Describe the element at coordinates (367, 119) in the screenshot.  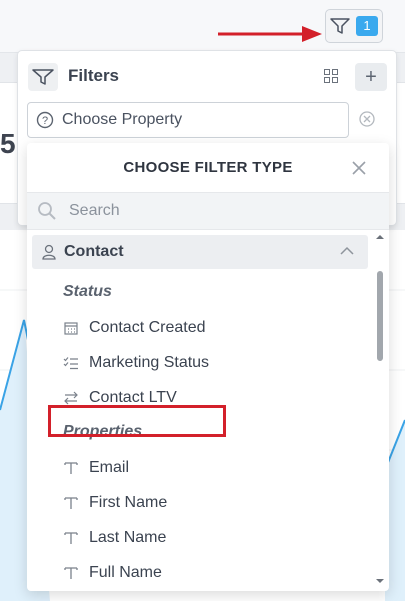
I see `clear-circle-icon` at that location.